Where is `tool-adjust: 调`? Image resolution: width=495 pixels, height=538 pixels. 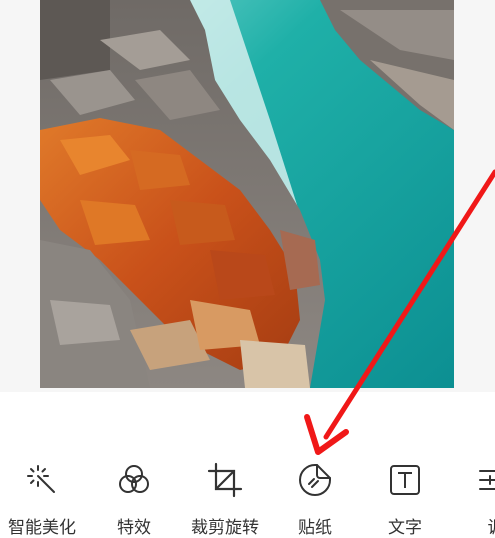
tool-adjust: 调 is located at coordinates (471, 500).